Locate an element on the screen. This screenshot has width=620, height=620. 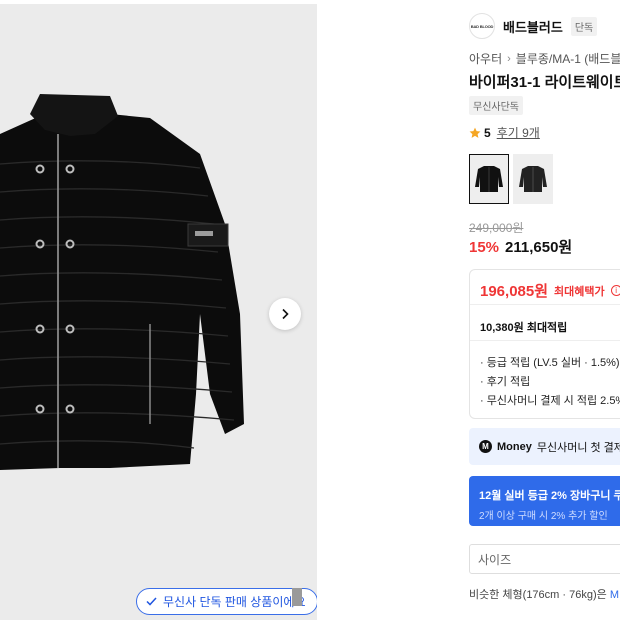
thumbnail-black-jacket-selected is located at coordinates (489, 179).